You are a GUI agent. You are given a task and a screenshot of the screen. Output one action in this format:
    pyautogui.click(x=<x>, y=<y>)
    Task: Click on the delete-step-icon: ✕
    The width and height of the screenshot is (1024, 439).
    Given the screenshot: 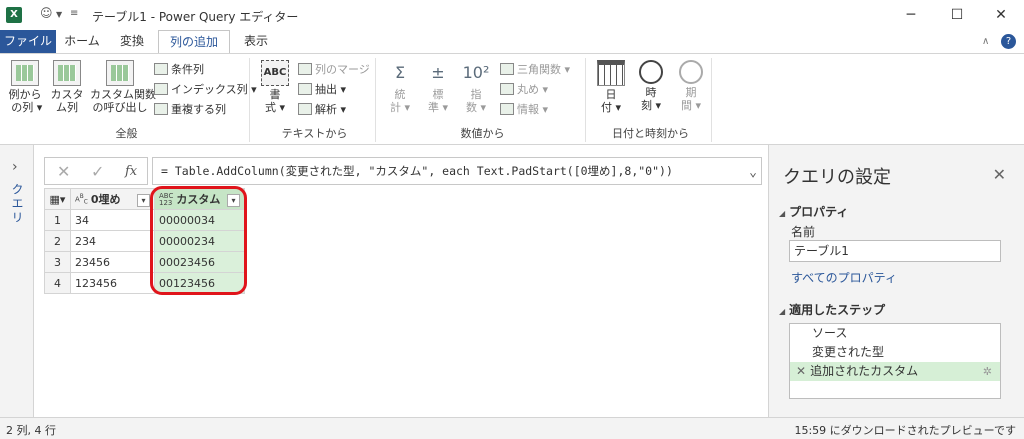 What is the action you would take?
    pyautogui.click(x=801, y=371)
    